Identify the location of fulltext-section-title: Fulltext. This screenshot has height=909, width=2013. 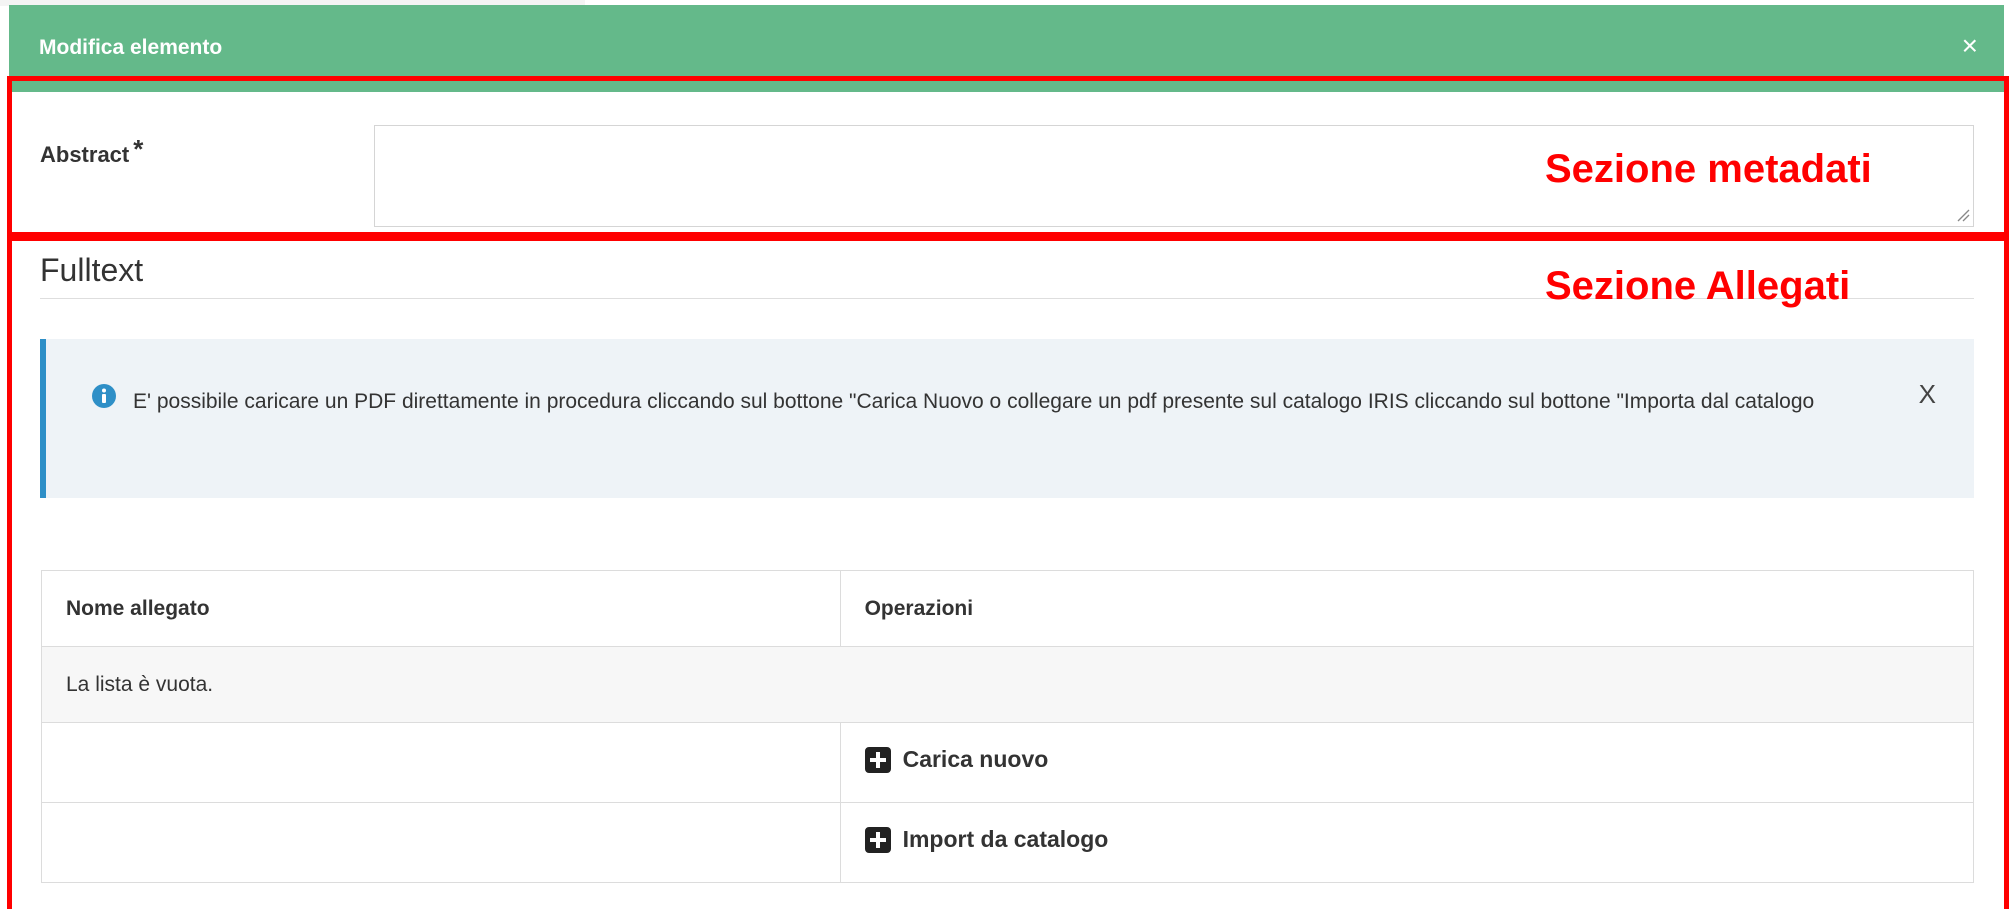
(92, 270).